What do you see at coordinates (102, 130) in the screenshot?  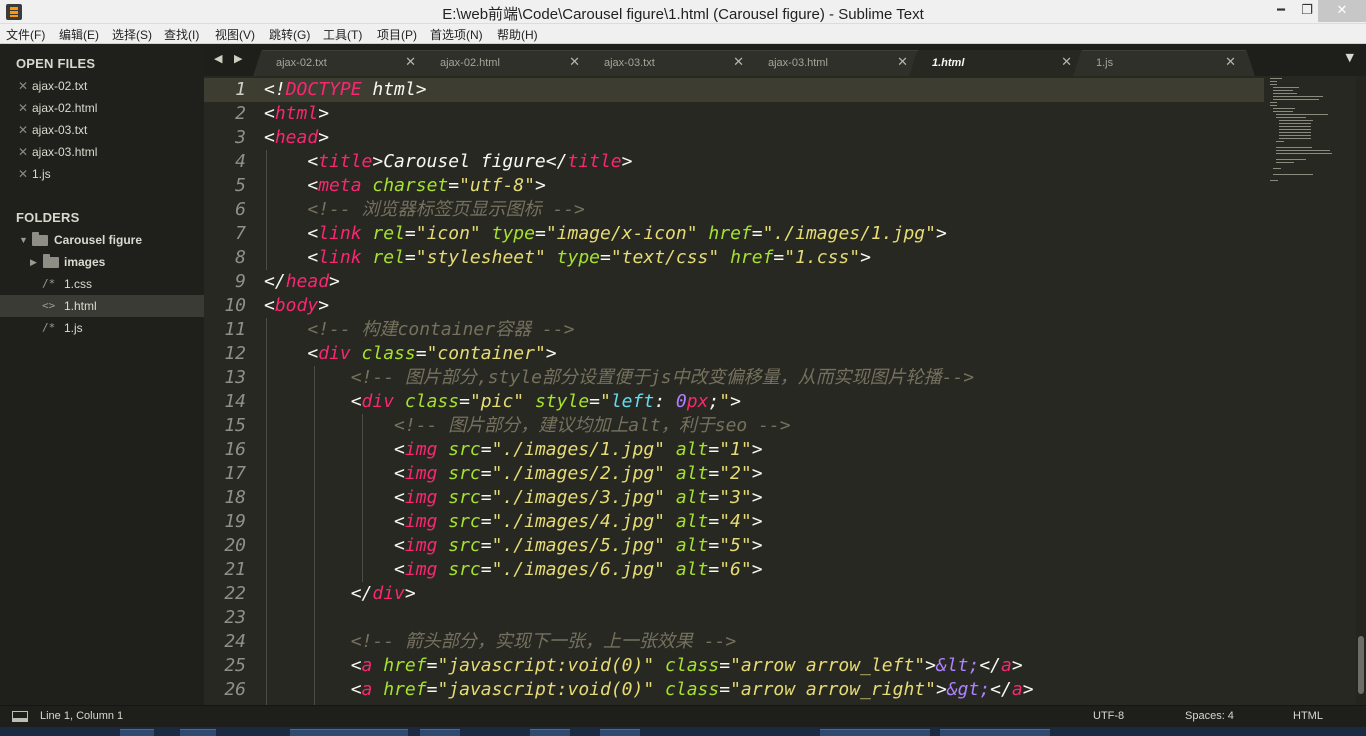 I see `open-file-item: ✕ ajax-03.txt` at bounding box center [102, 130].